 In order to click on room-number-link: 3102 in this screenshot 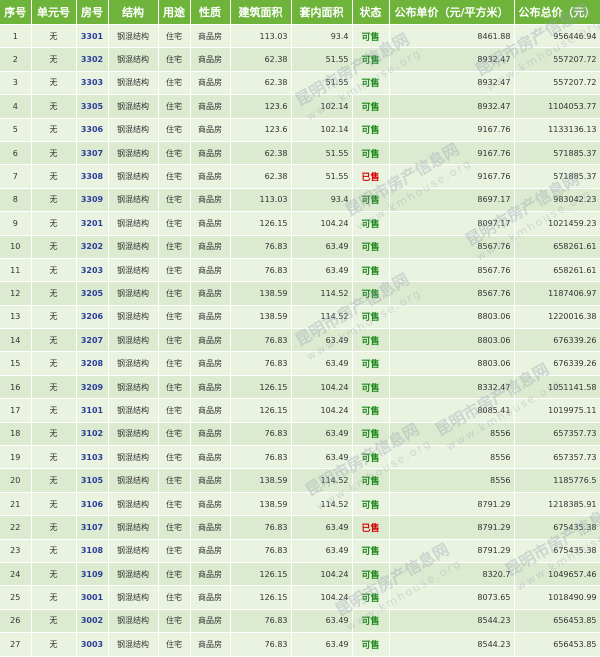, I will do `click(92, 434)`.